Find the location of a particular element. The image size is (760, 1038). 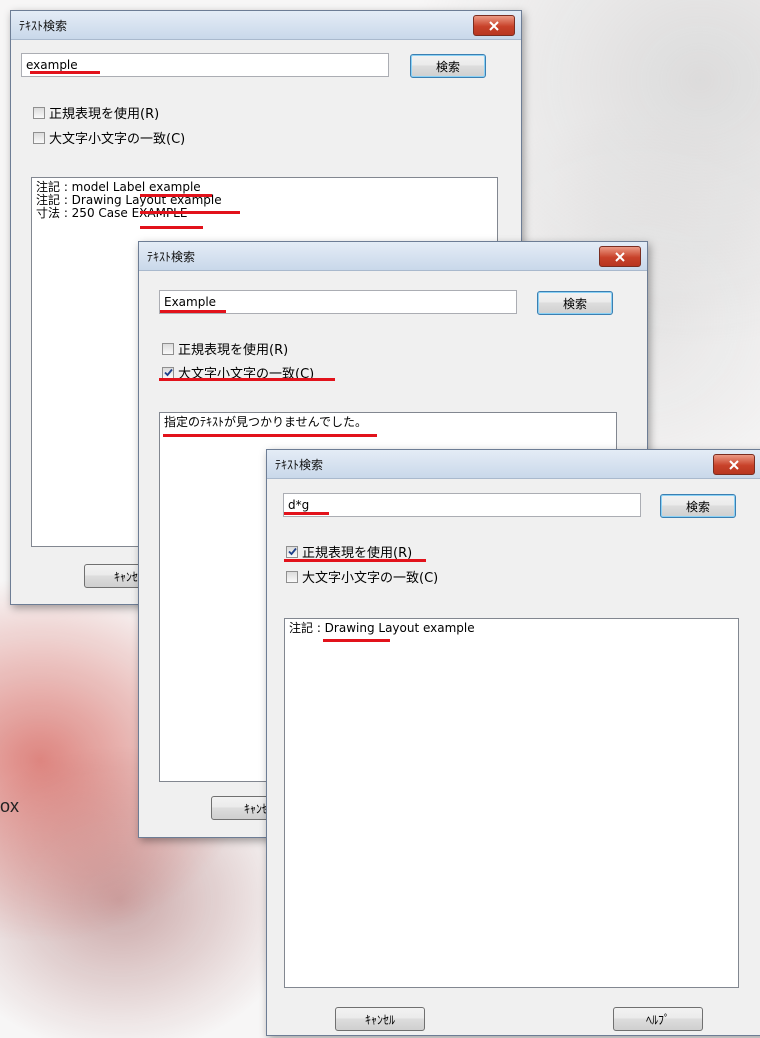

result-item: 指定のﾃｷｽﾄが見つかりませんでした。 is located at coordinates (388, 422).